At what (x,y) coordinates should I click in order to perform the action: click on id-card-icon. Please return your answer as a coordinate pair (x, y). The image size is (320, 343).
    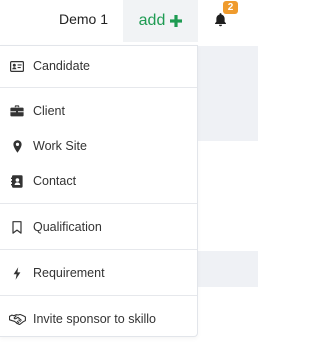
    Looking at the image, I should click on (17, 66).